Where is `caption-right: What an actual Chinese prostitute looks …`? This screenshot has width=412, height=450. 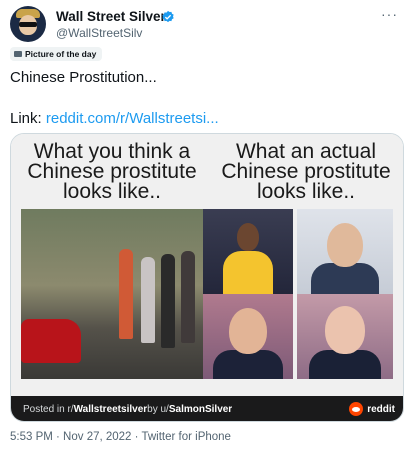 caption-right: What an actual Chinese prostitute looks … is located at coordinates (306, 171).